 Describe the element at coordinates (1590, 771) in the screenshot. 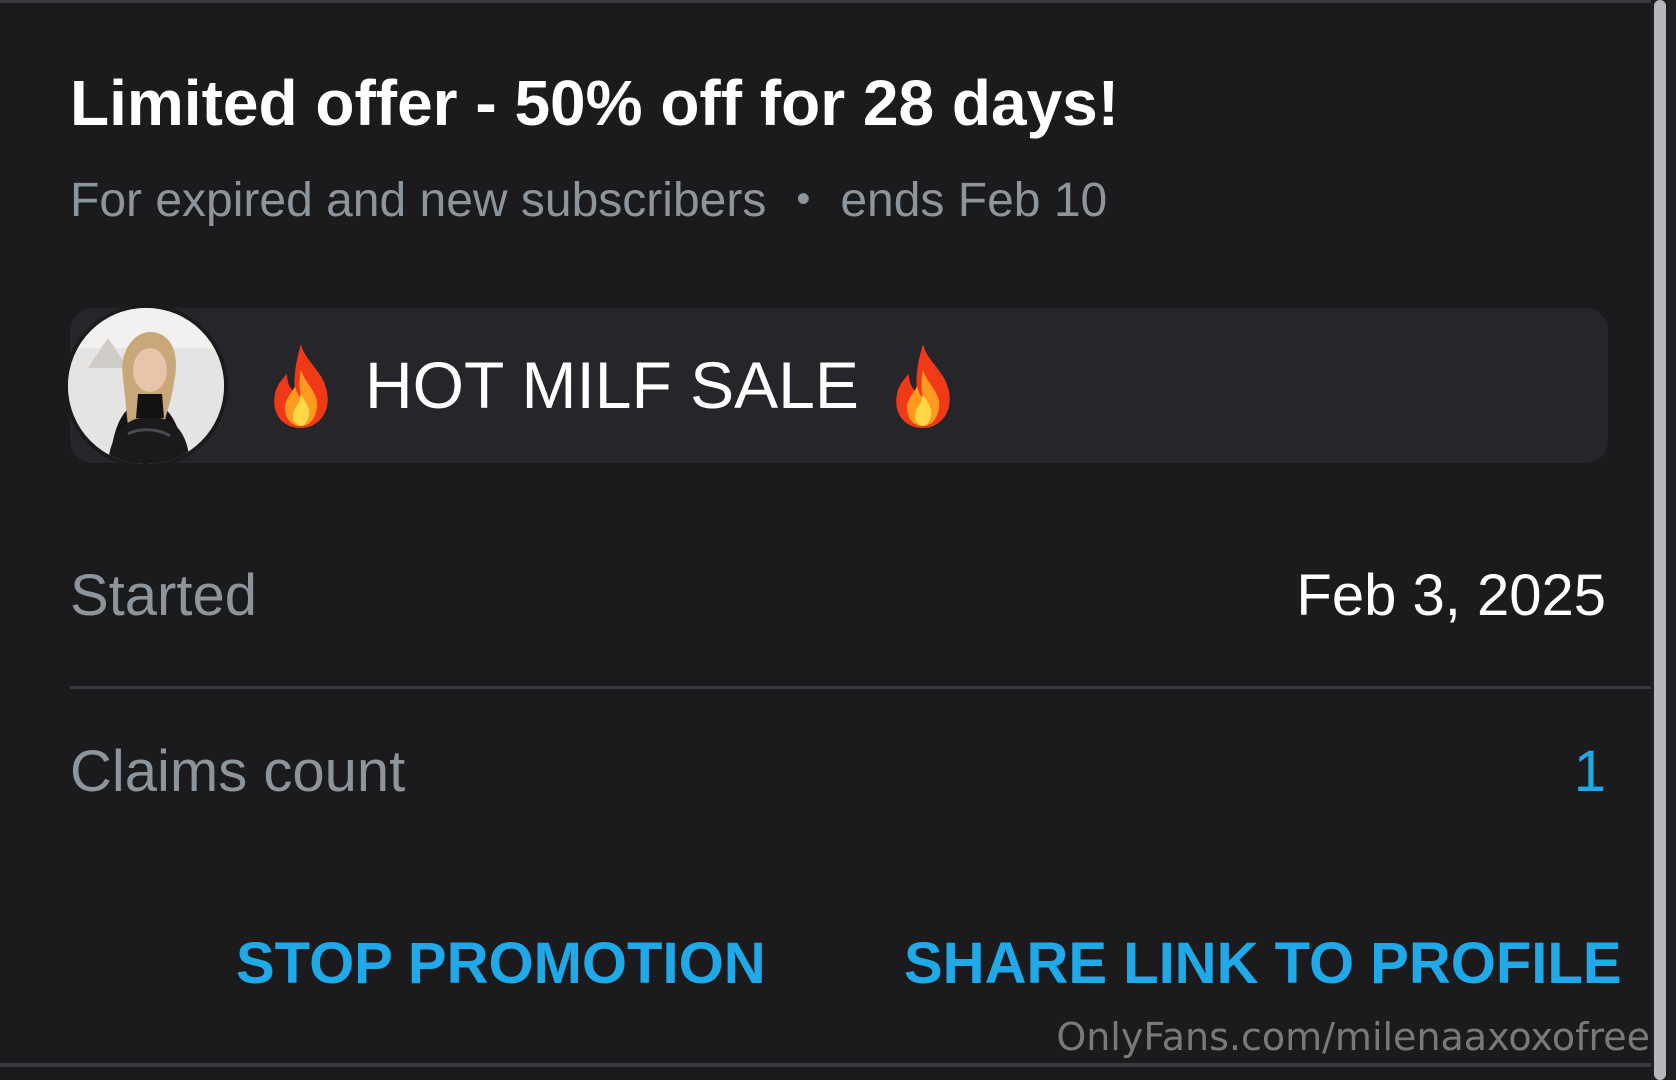

I see `claims-count-value: 1` at that location.